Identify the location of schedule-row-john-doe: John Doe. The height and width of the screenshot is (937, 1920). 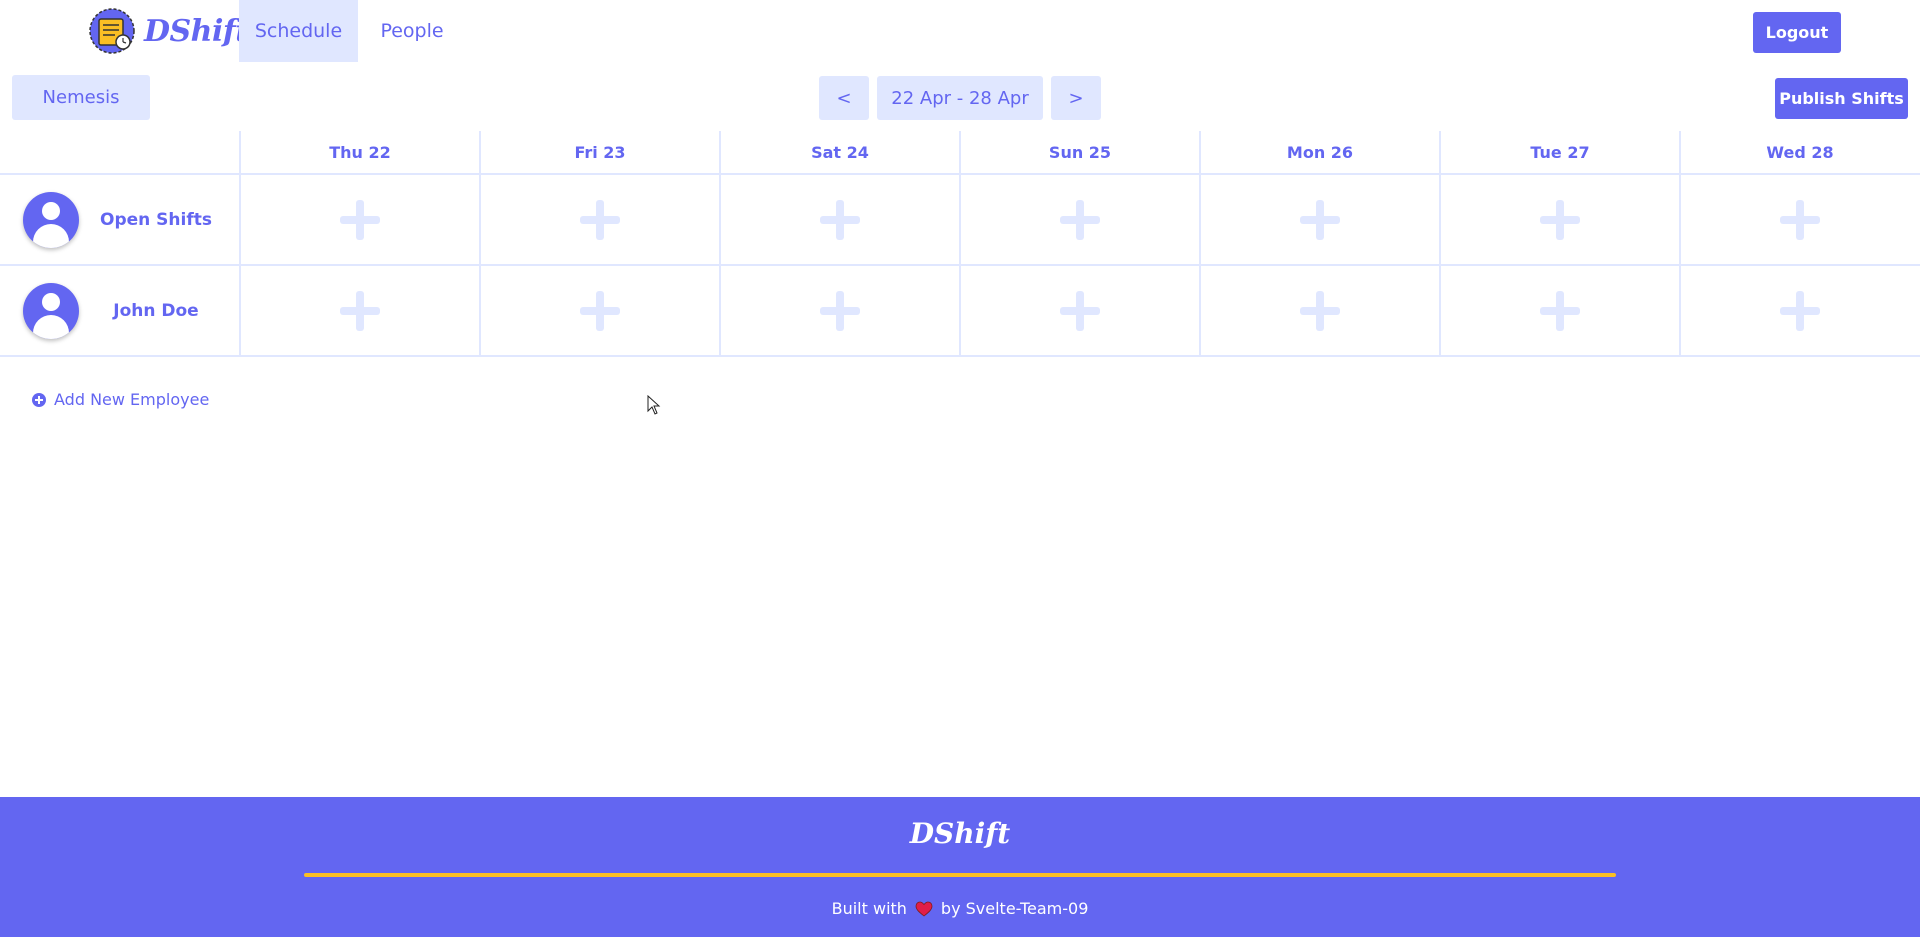
(960, 311).